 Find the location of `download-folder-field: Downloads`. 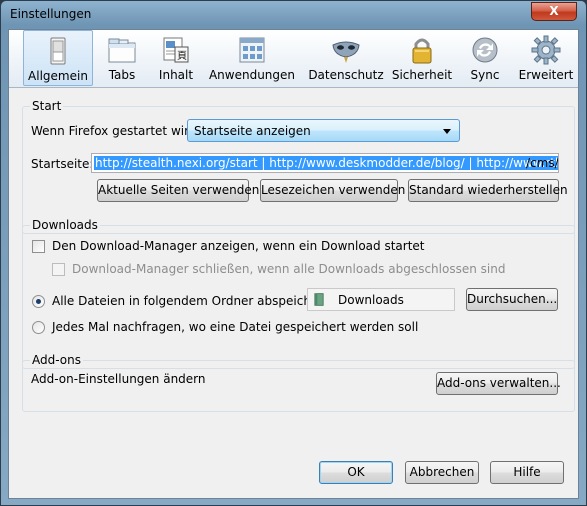

download-folder-field: Downloads is located at coordinates (381, 299).